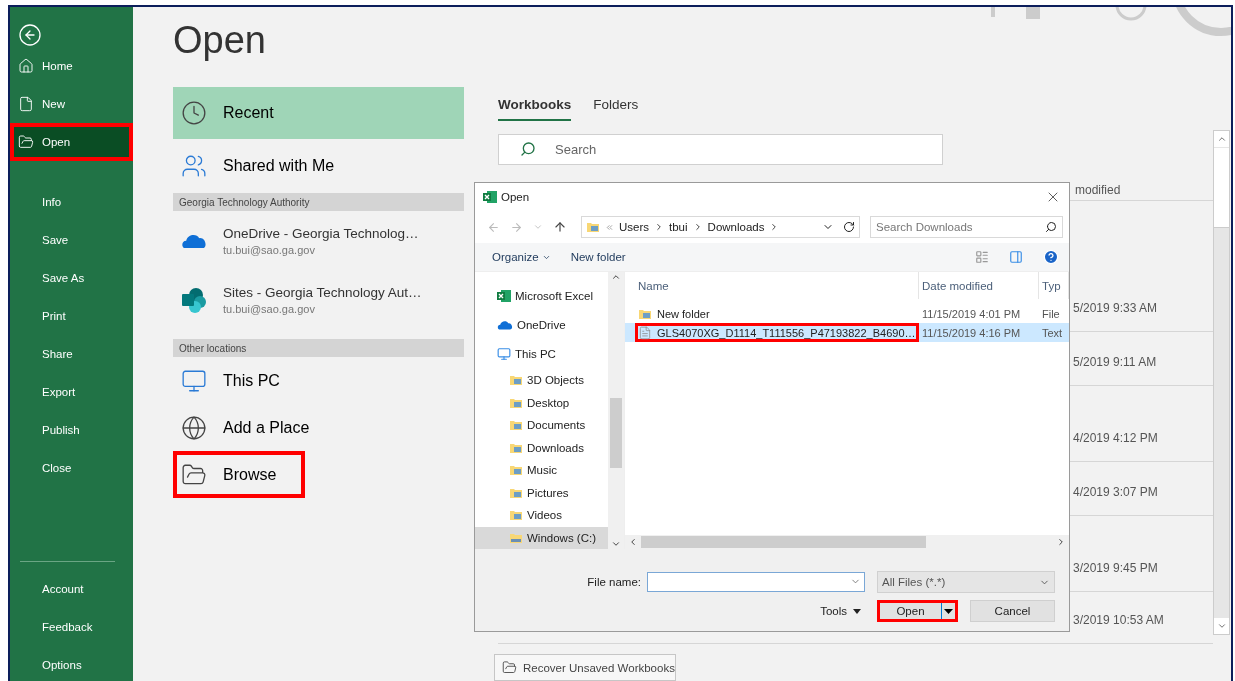  What do you see at coordinates (971, 313) in the screenshot?
I see `file-date: 11/15/2019 4:01 PM` at bounding box center [971, 313].